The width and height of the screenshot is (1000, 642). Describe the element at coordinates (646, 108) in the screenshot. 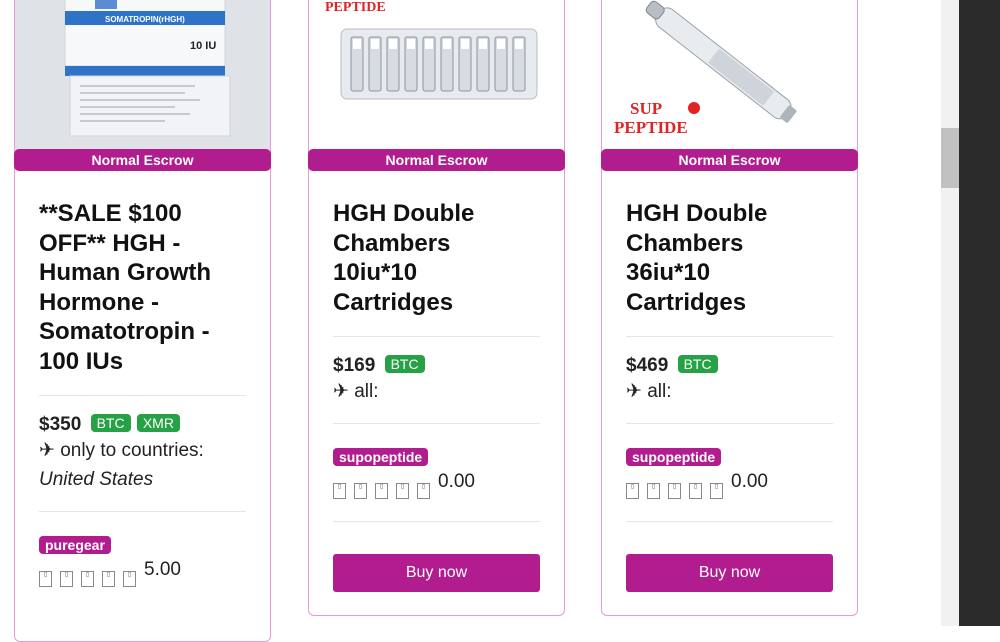

I see `brand-text-top: SUP` at that location.